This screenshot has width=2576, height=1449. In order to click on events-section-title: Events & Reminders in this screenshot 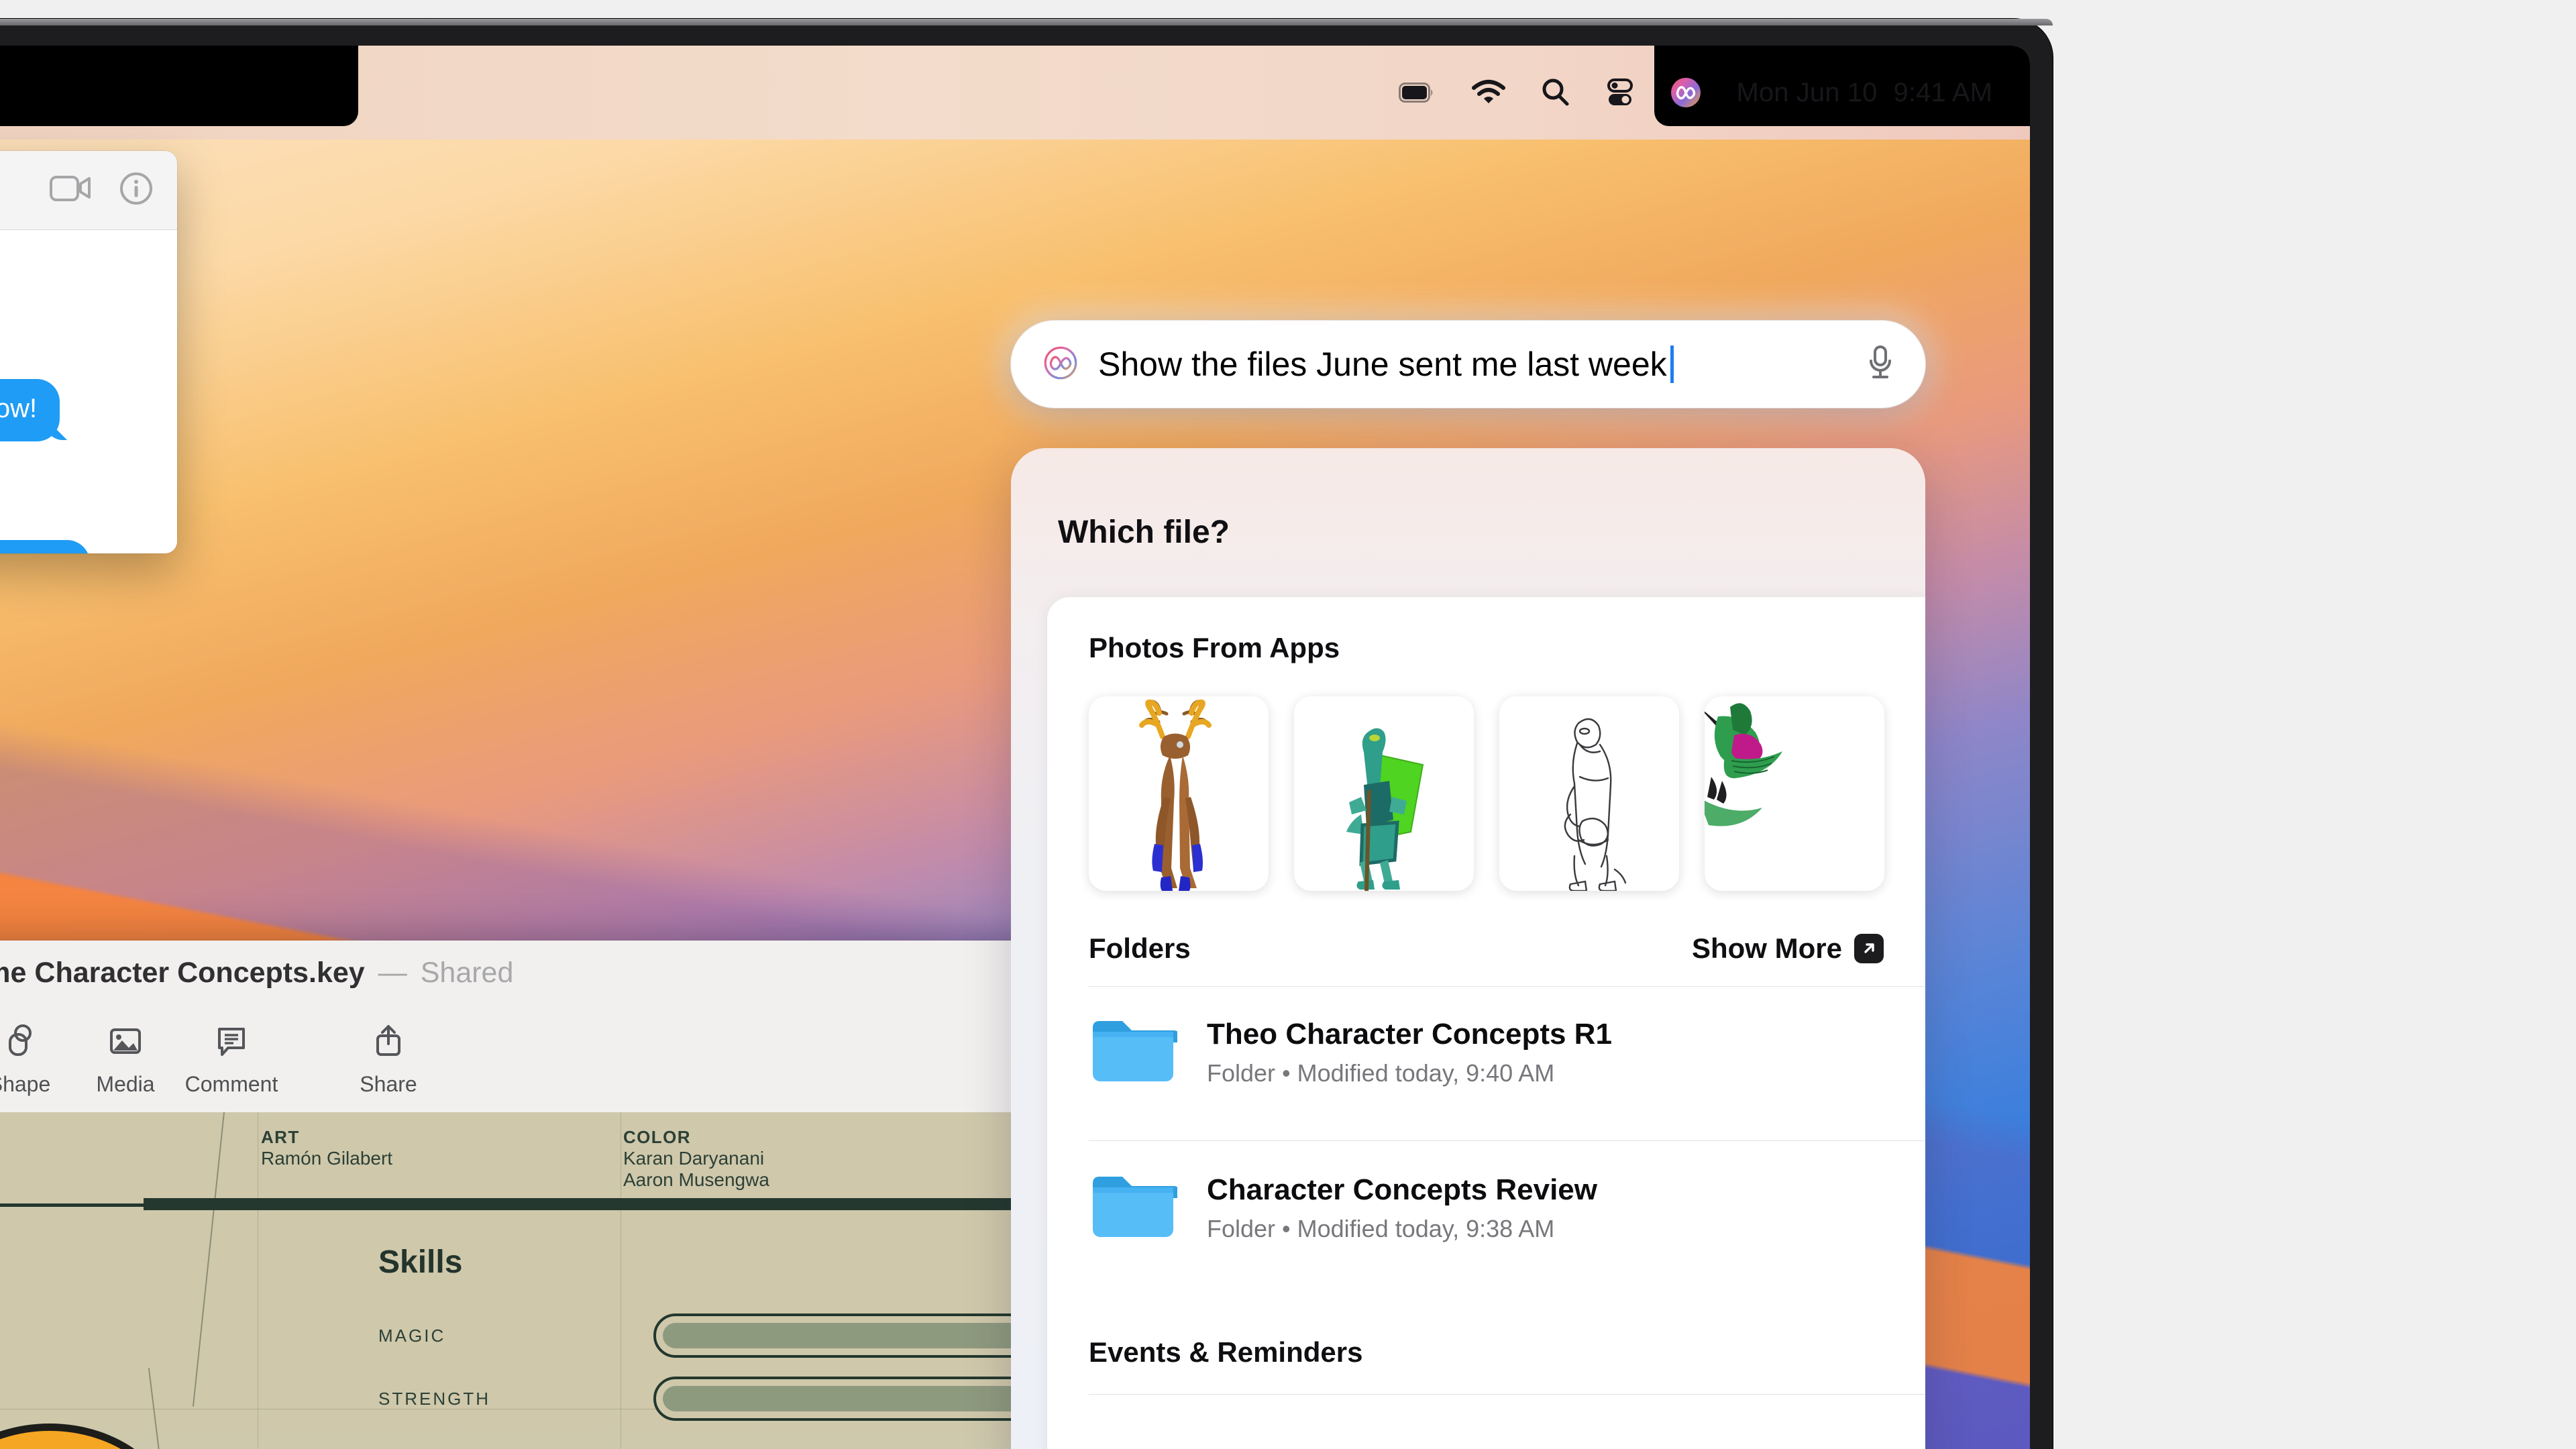, I will do `click(1226, 1352)`.